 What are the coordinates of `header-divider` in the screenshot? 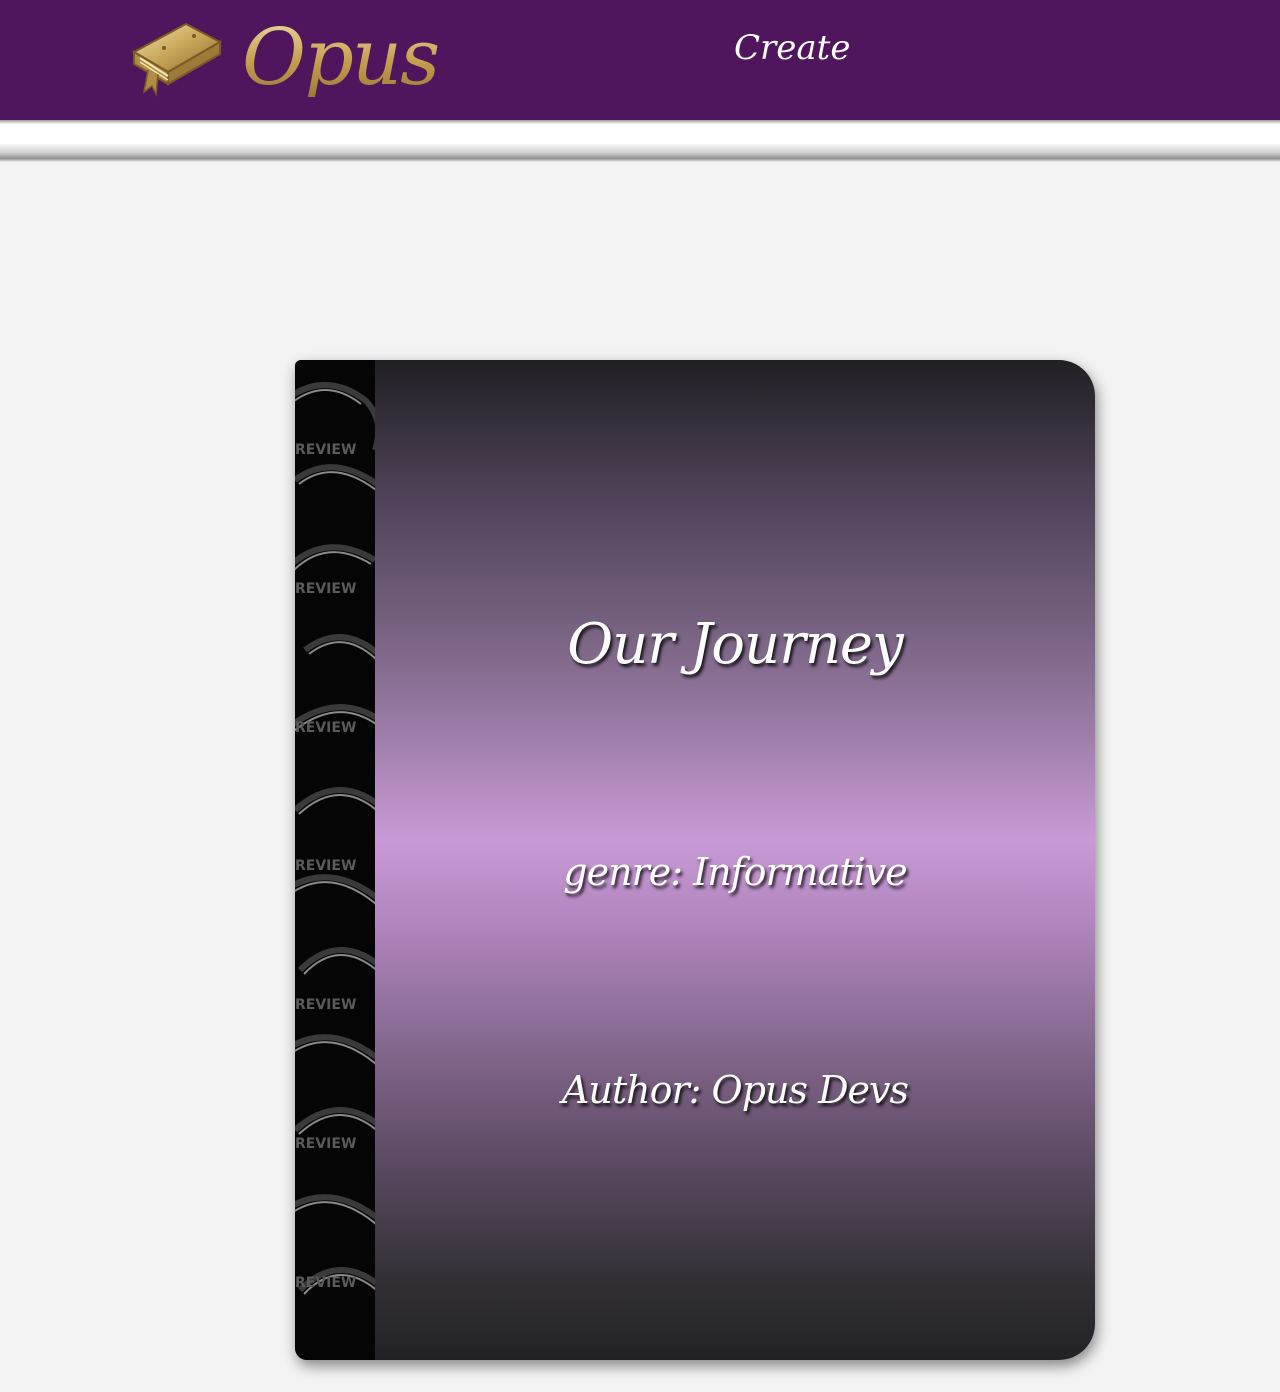 It's located at (640, 141).